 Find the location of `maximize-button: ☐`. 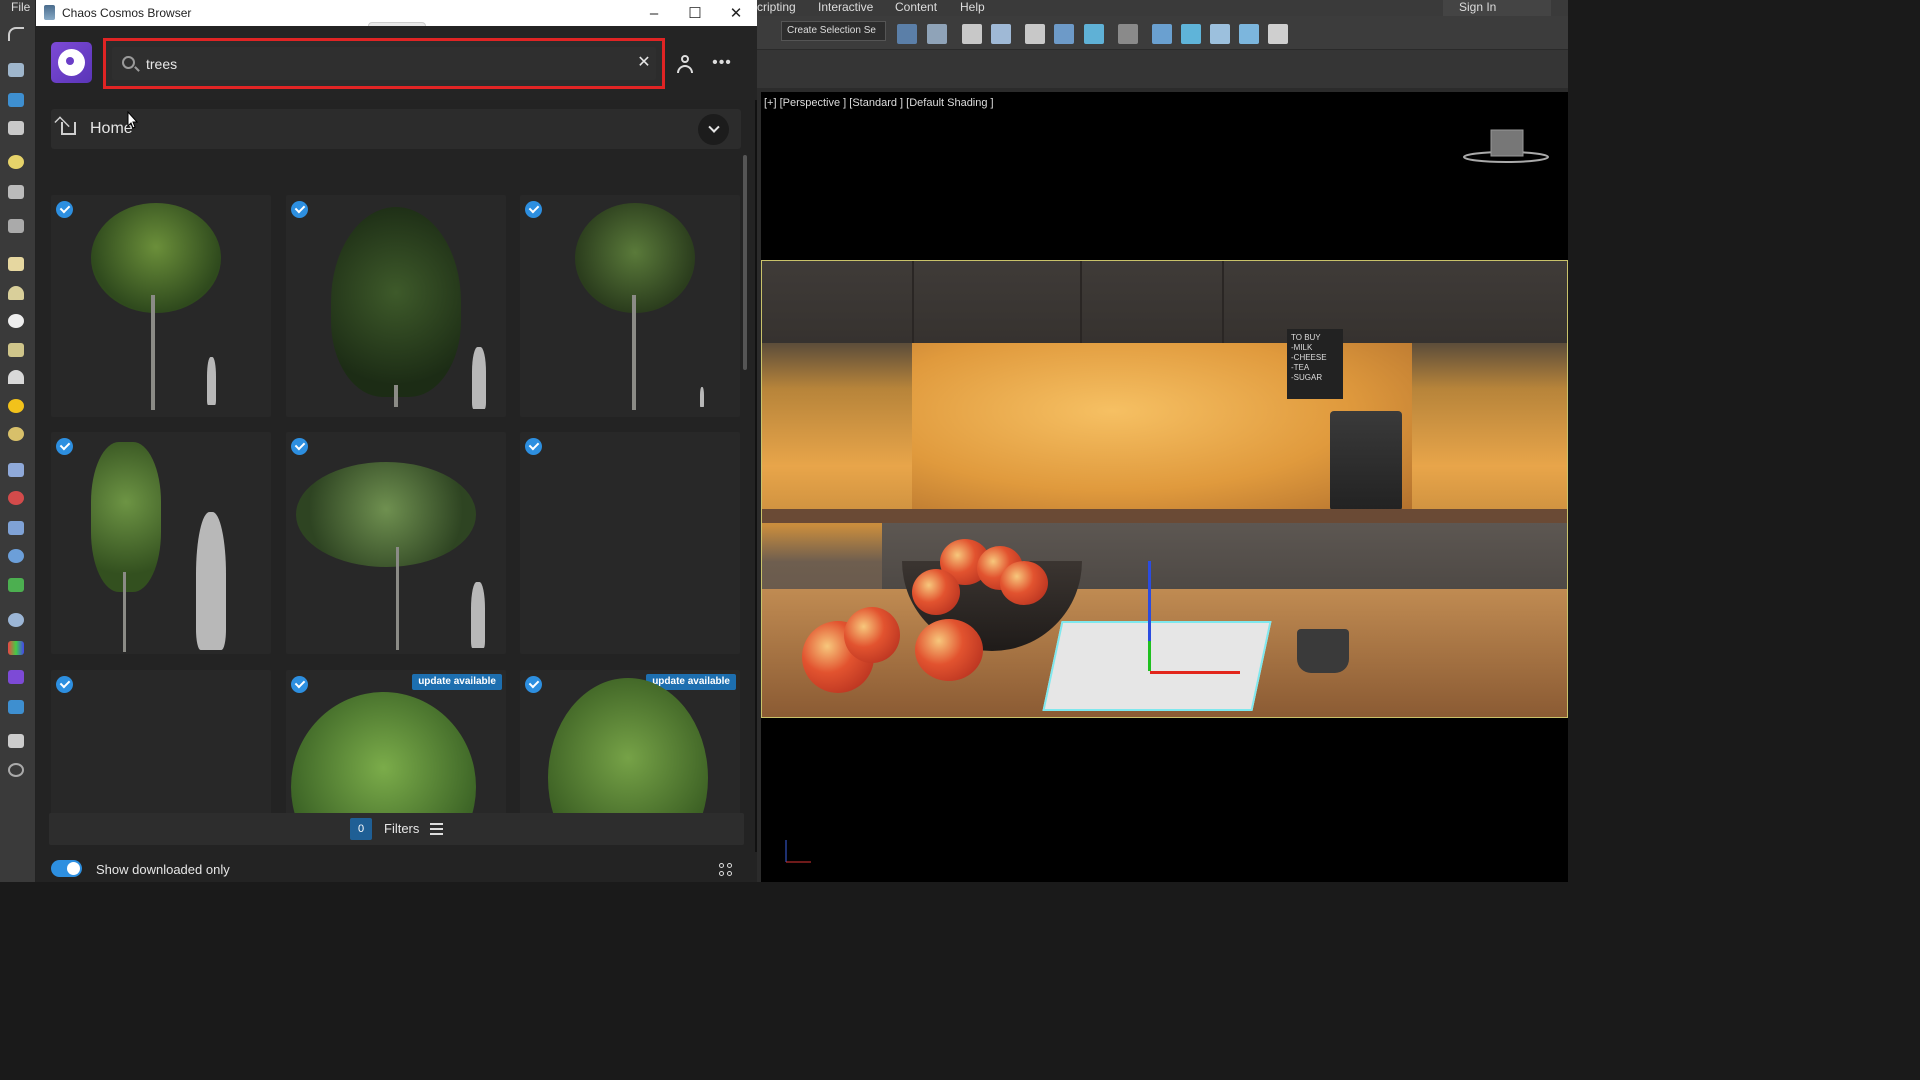

maximize-button: ☐ is located at coordinates (695, 13).